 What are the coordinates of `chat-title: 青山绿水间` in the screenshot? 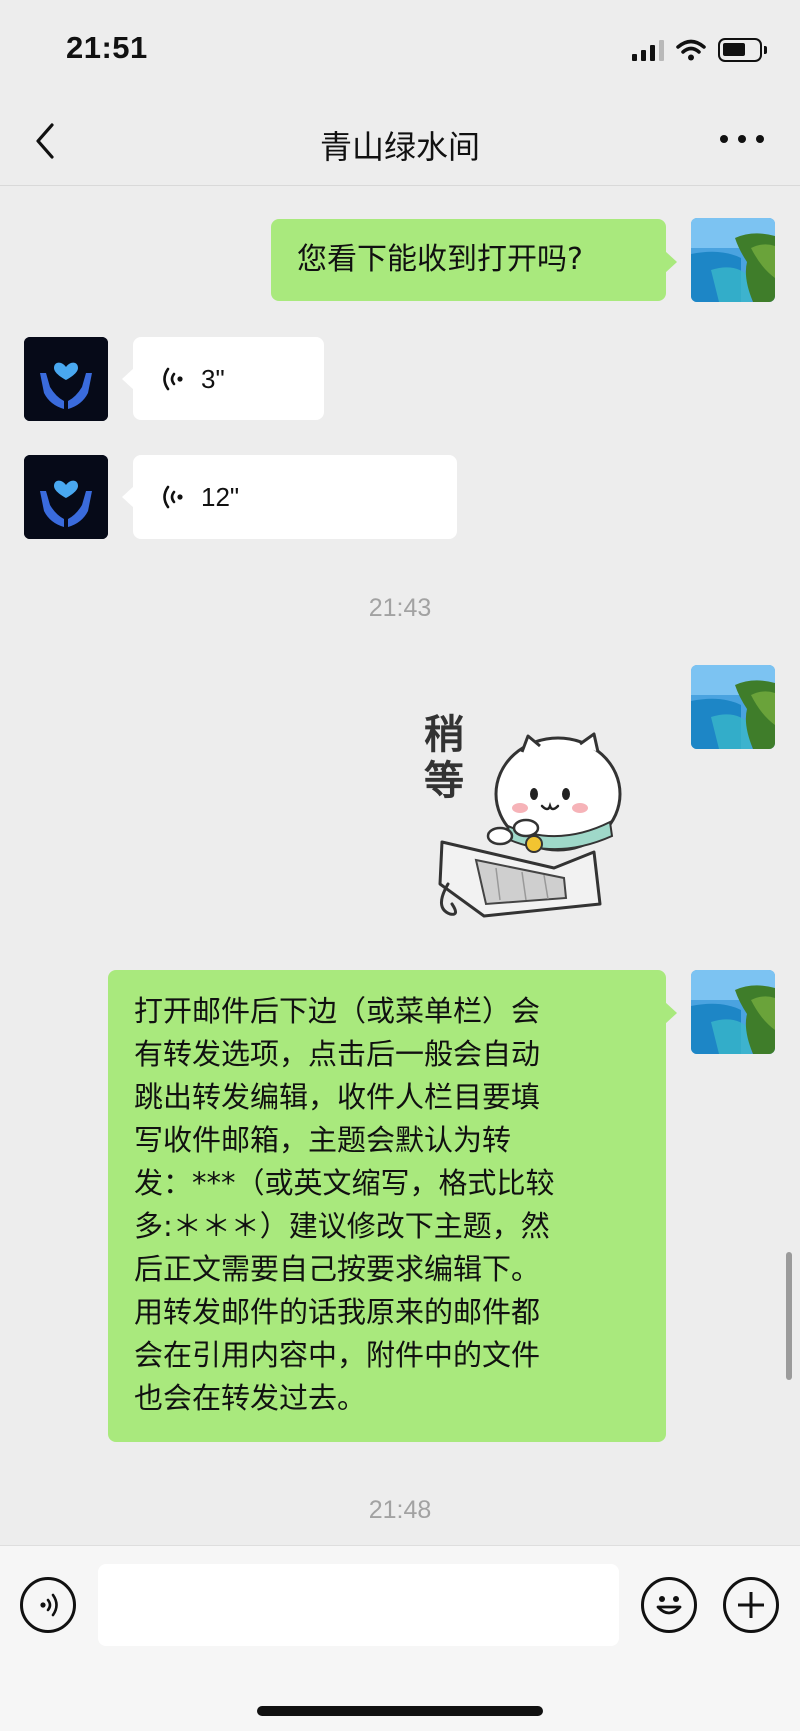 It's located at (399, 147).